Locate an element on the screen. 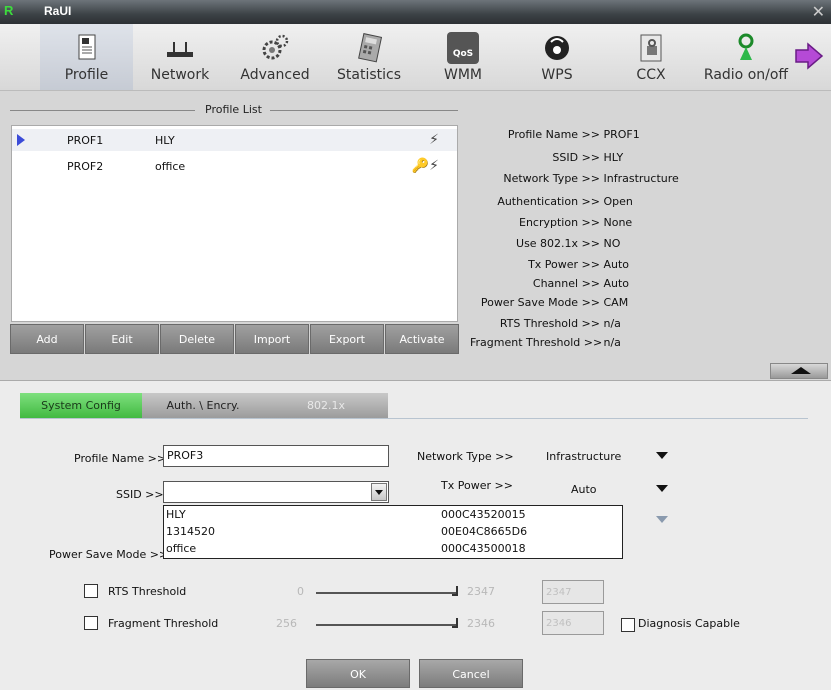 Image resolution: width=831 pixels, height=690 pixels. tx-power-chevron-icon is located at coordinates (662, 488).